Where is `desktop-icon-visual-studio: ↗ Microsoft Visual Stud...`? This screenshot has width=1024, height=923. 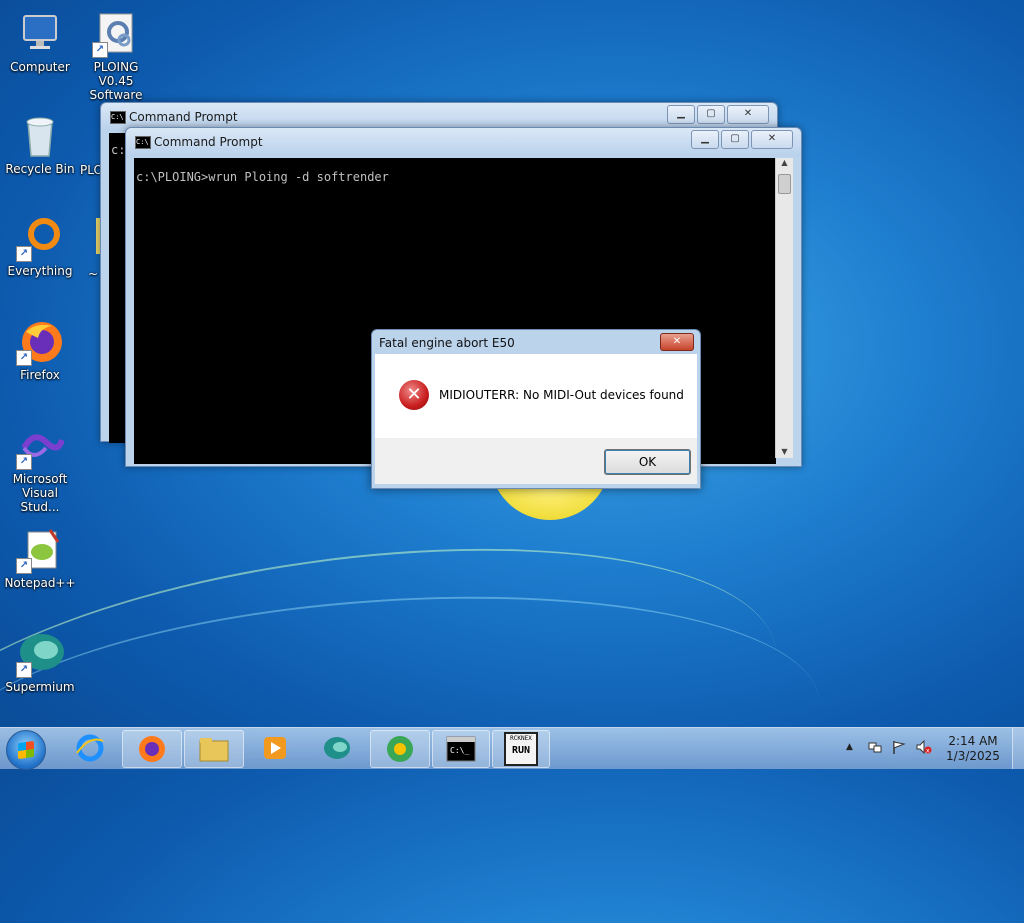 desktop-icon-visual-studio: ↗ Microsoft Visual Stud... is located at coordinates (40, 468).